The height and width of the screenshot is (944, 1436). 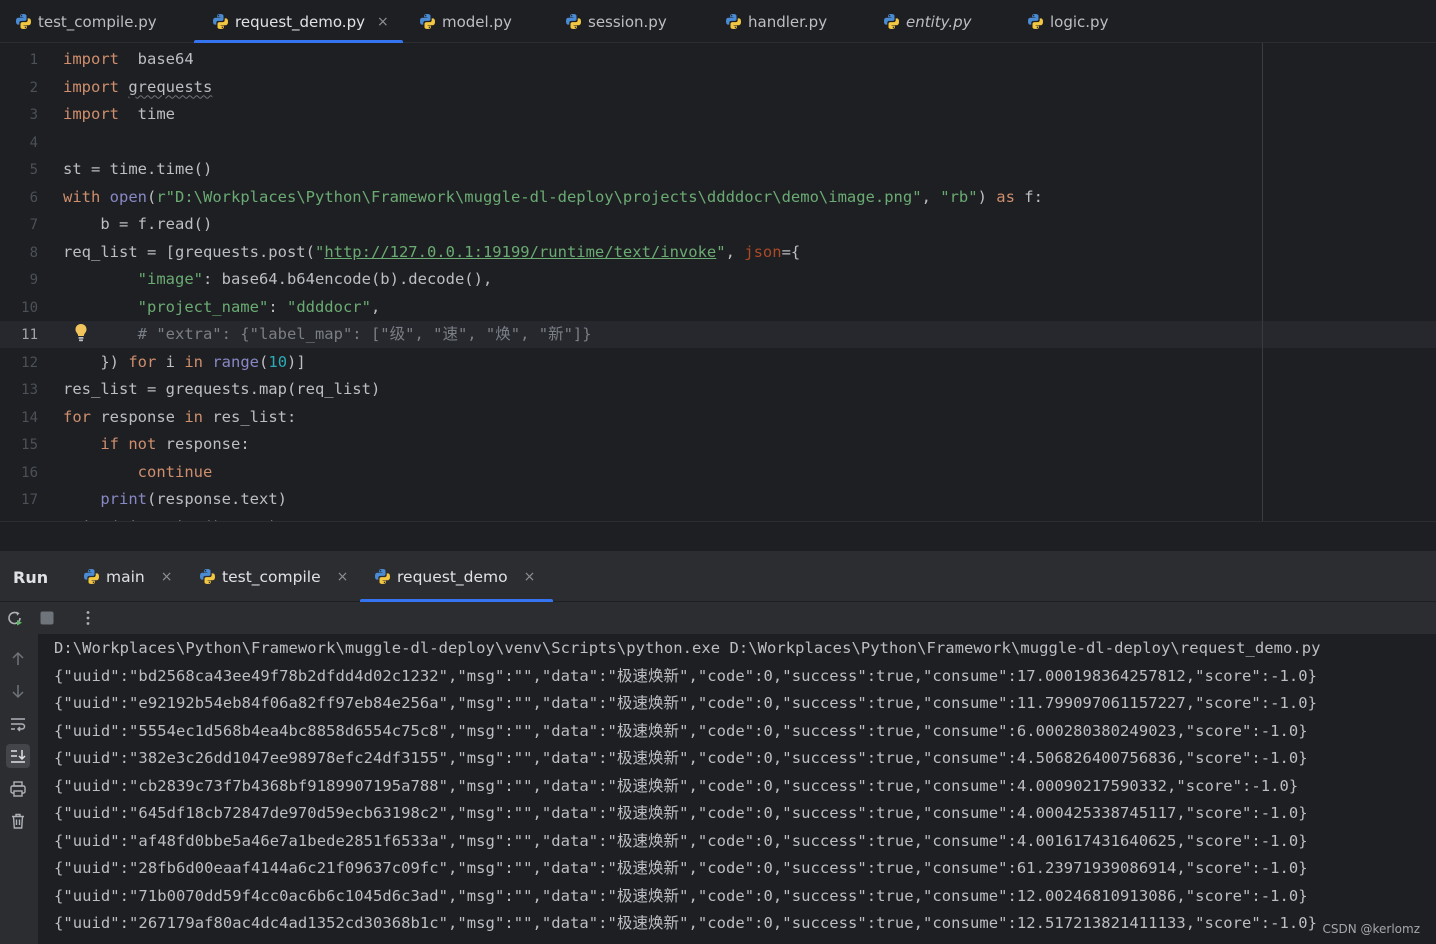 What do you see at coordinates (452, 576) in the screenshot?
I see `run-tab-label: request_demo` at bounding box center [452, 576].